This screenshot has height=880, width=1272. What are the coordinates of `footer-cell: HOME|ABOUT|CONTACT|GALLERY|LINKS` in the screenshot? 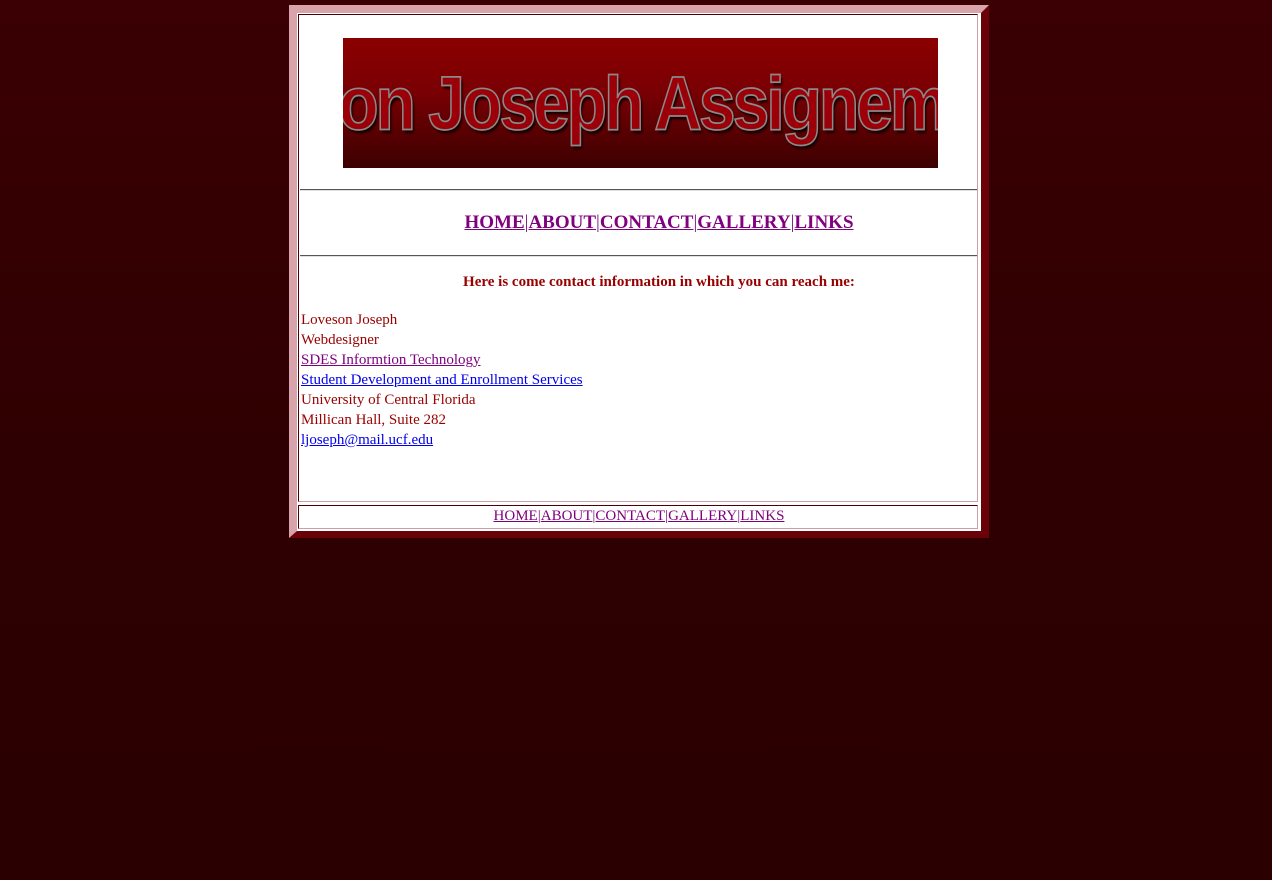 It's located at (638, 517).